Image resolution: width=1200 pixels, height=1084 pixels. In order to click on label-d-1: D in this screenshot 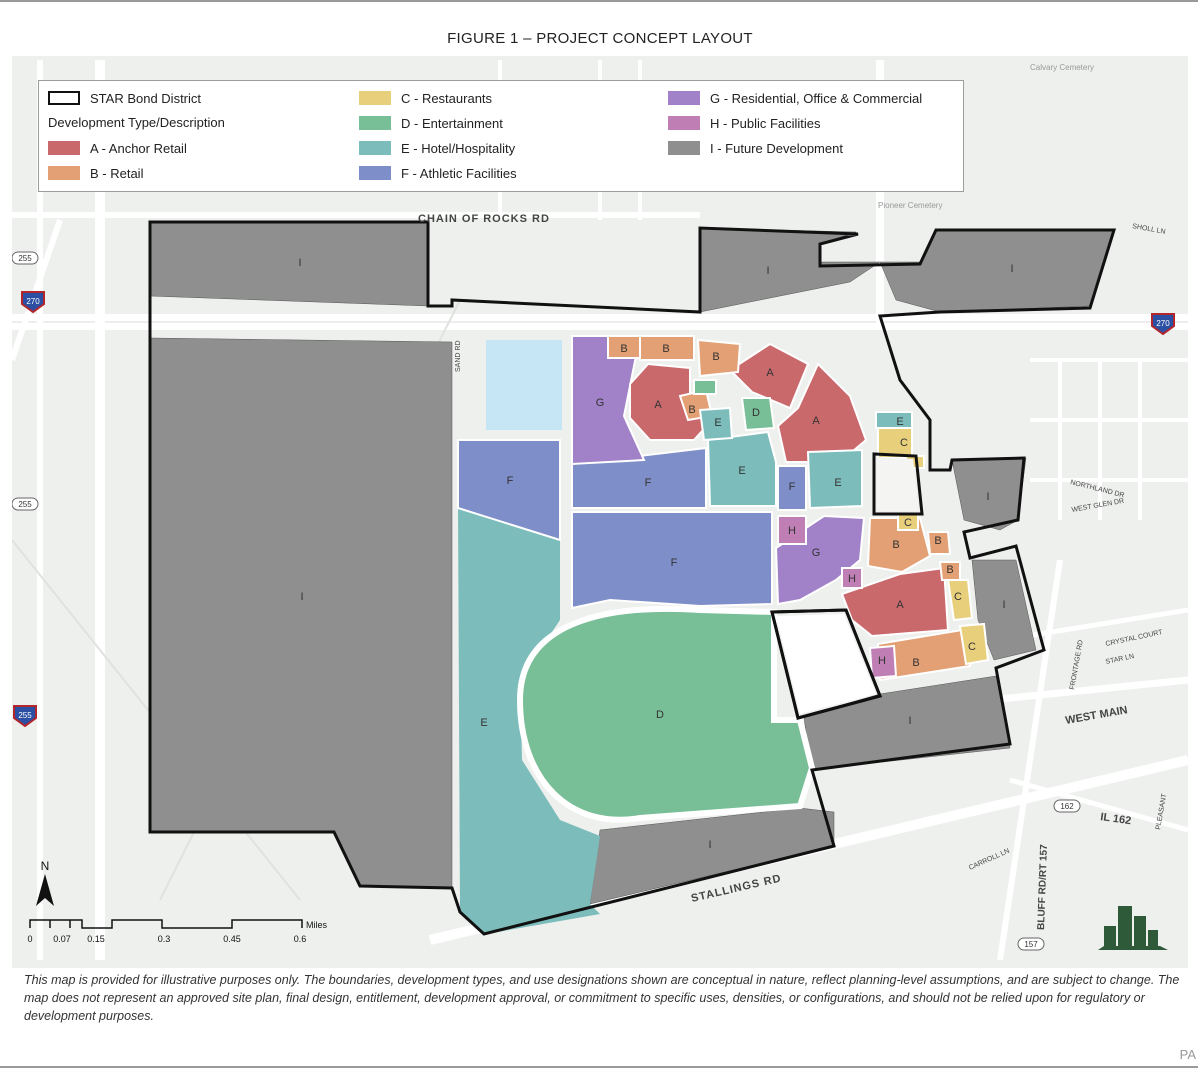, I will do `click(660, 715)`.